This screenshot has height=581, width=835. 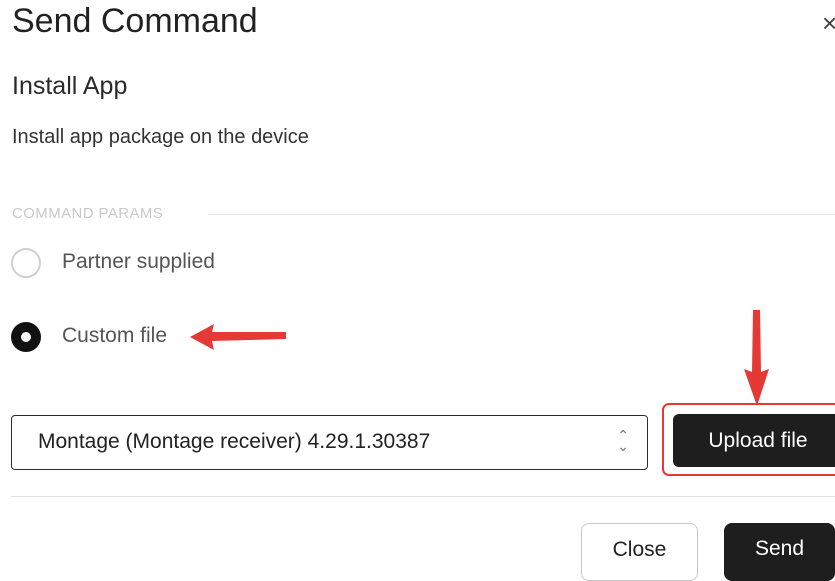 What do you see at coordinates (138, 262) in the screenshot?
I see `partner-supplied-label: Partner supplied` at bounding box center [138, 262].